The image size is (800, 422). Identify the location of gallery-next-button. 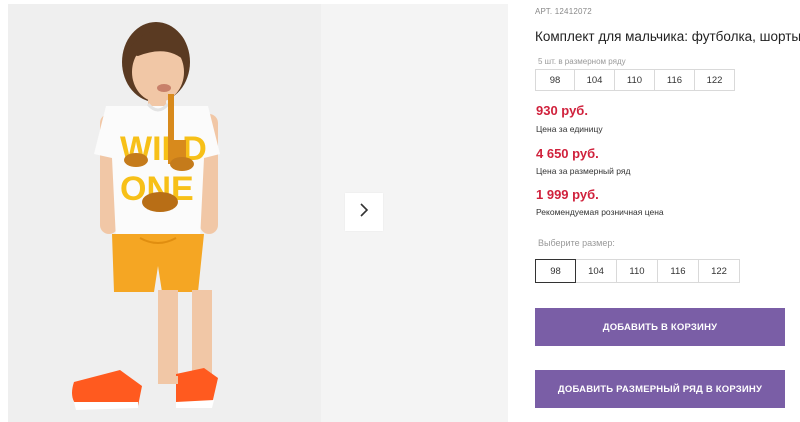
(364, 212).